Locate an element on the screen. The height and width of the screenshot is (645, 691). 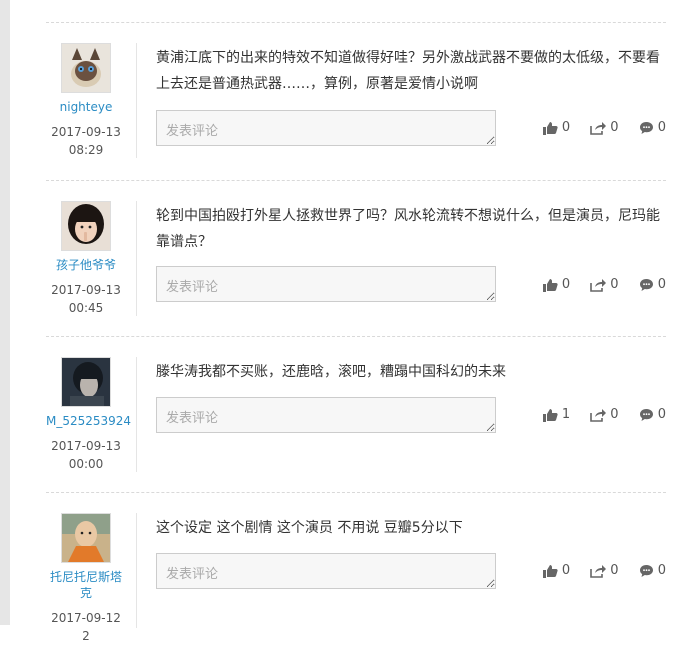
comment-time: 2017-09-12 2 is located at coordinates (86, 627).